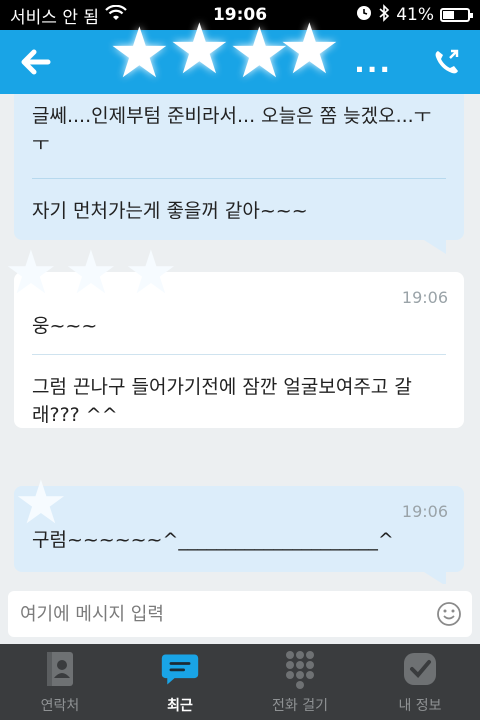 This screenshot has width=480, height=720. What do you see at coordinates (60, 669) in the screenshot?
I see `contacts-icon` at bounding box center [60, 669].